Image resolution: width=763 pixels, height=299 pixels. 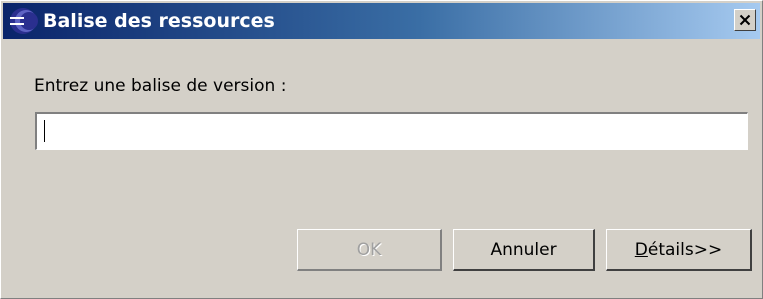 I want to click on close-button, so click(x=745, y=20).